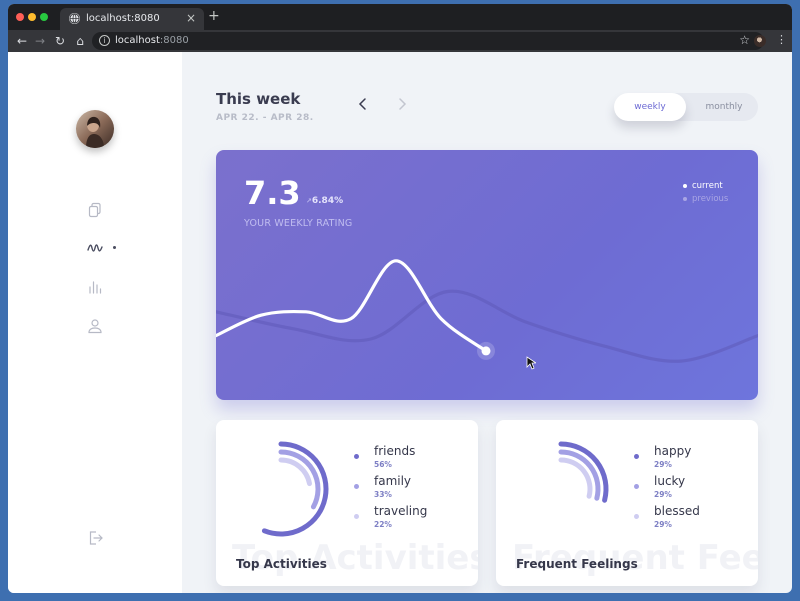 The height and width of the screenshot is (601, 800). I want to click on tab-bar: localhost:8080 × +, so click(400, 17).